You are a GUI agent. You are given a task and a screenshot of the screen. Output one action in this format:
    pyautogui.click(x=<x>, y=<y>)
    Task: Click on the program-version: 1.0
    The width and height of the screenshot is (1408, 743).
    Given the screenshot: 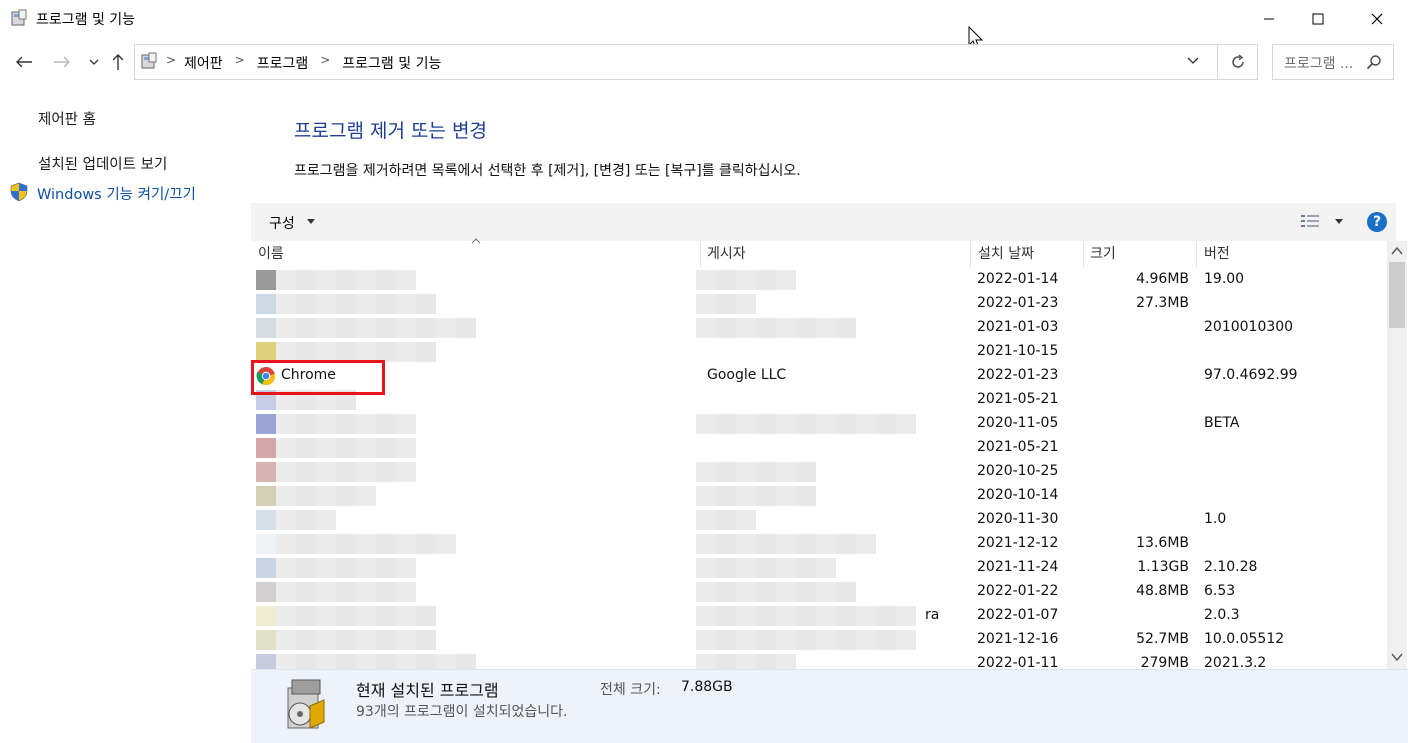 What is the action you would take?
    pyautogui.click(x=1215, y=519)
    